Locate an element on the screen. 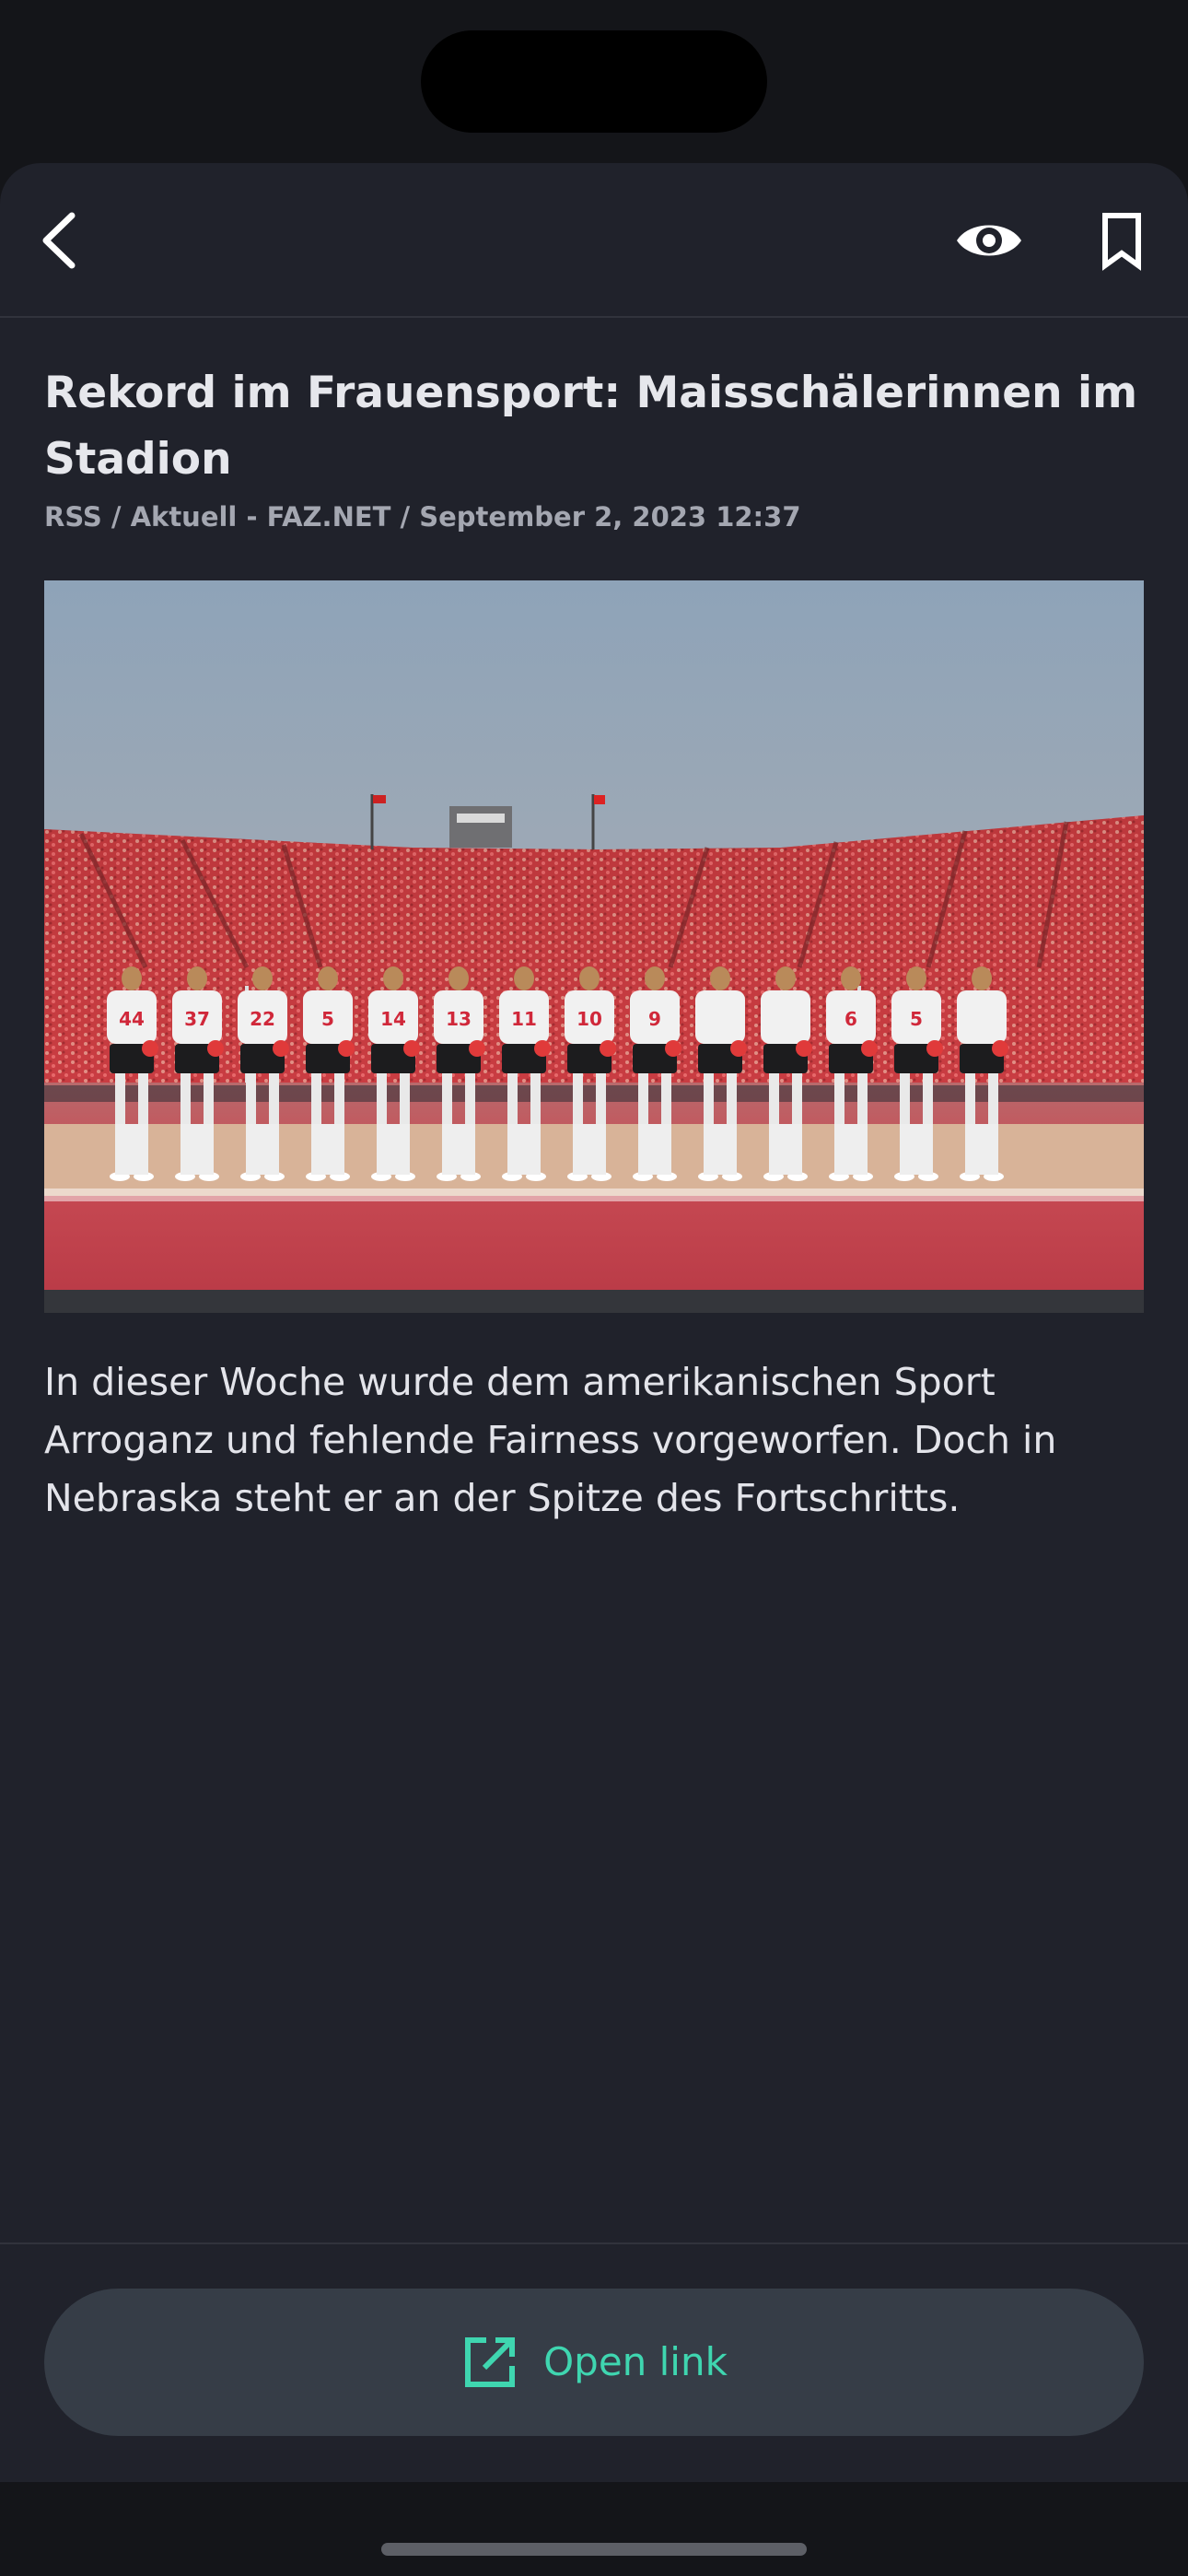 The image size is (1188, 2576). jersey-number: 13 is located at coordinates (459, 1019).